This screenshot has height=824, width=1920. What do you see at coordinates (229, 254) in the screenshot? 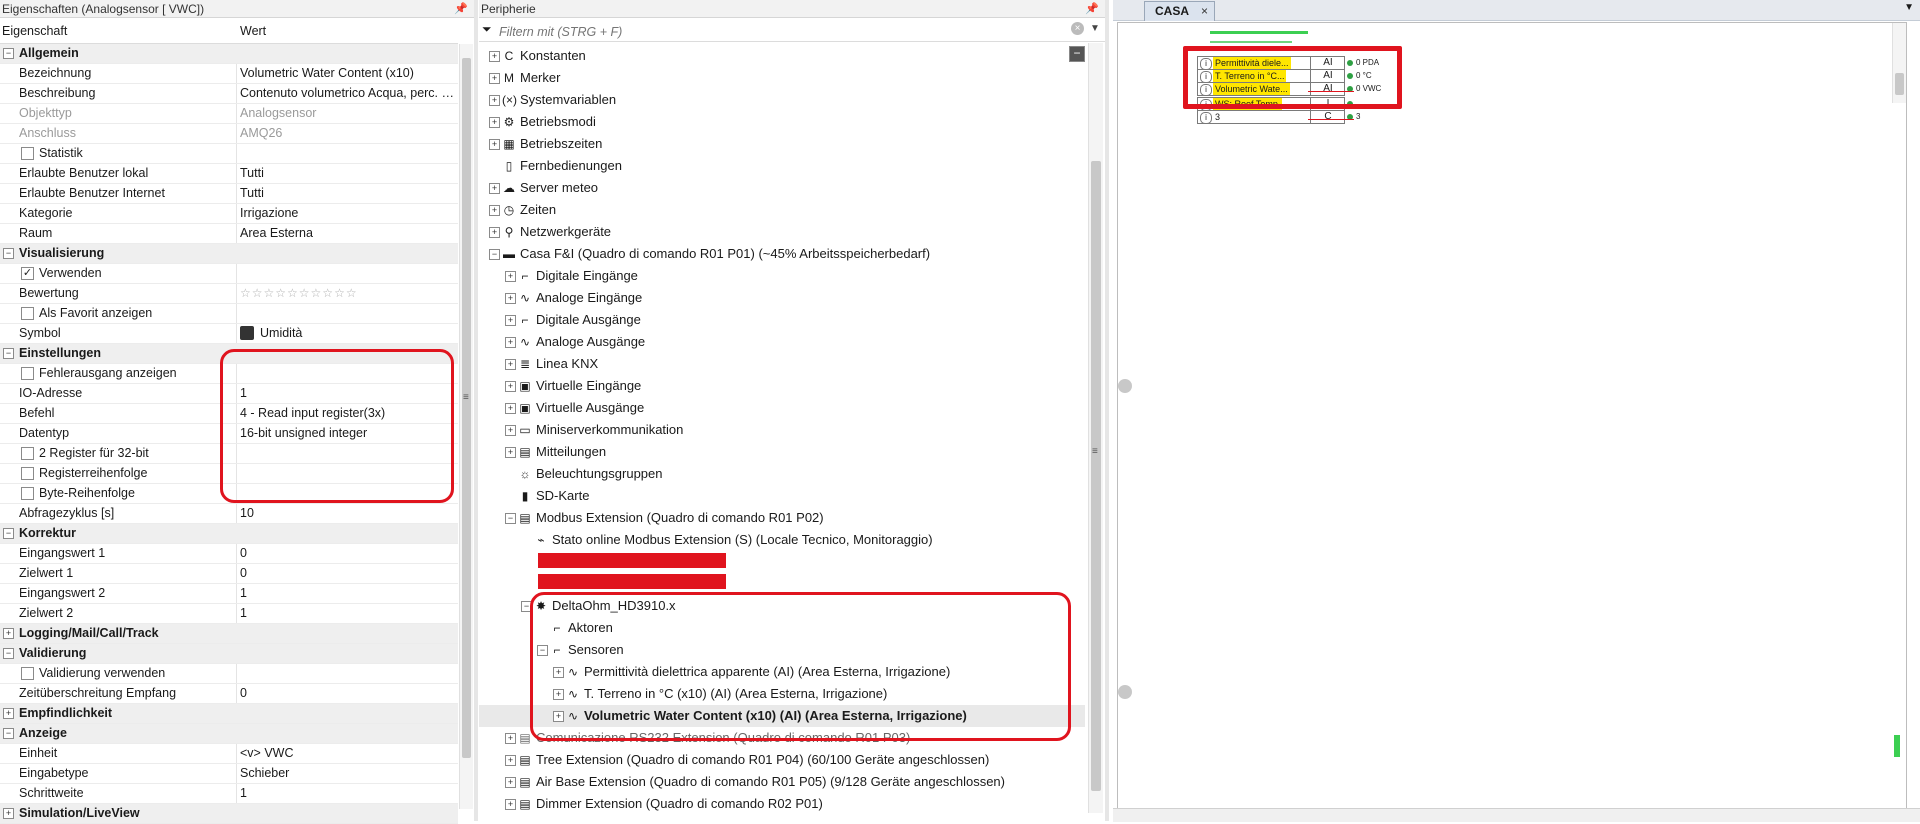
I see `property-category: − Visualisierung` at bounding box center [229, 254].